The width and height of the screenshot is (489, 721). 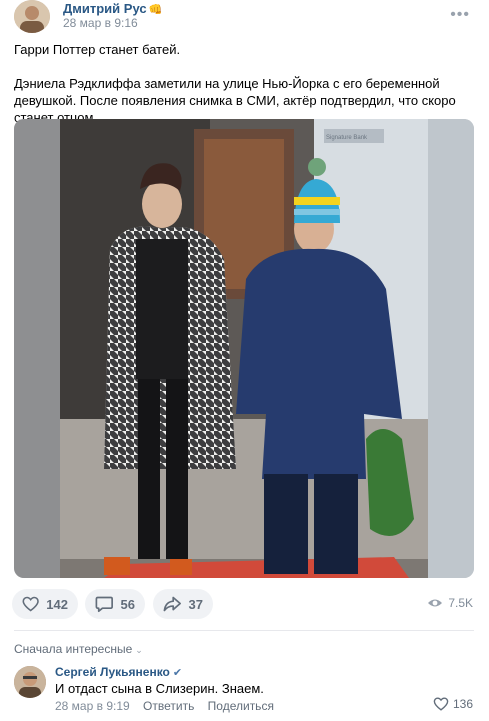 What do you see at coordinates (244, 605) in the screenshot?
I see `post-actions: 142 56 37 7.5K` at bounding box center [244, 605].